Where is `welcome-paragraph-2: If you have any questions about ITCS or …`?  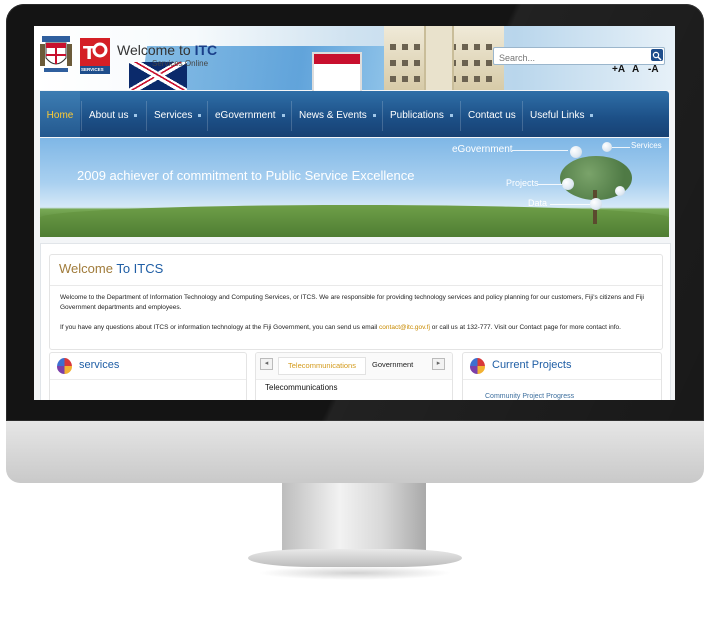 welcome-paragraph-2: If you have any questions about ITCS or … is located at coordinates (355, 328).